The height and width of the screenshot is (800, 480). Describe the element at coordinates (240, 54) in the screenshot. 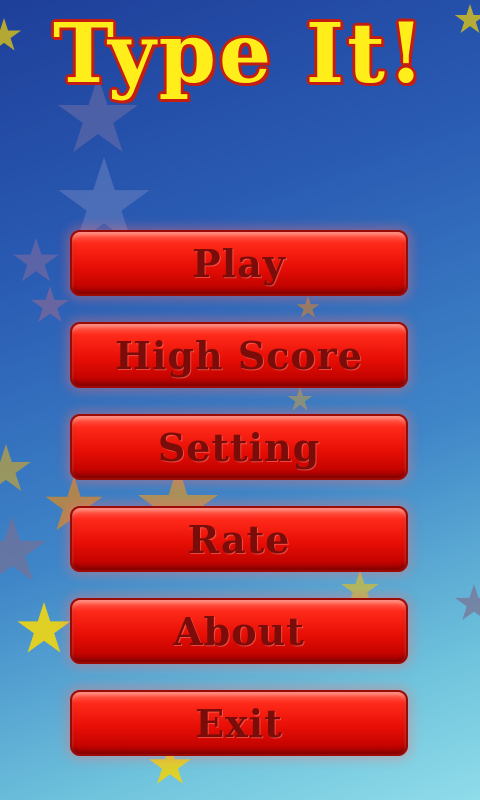

I see `game-title: Type It!` at that location.